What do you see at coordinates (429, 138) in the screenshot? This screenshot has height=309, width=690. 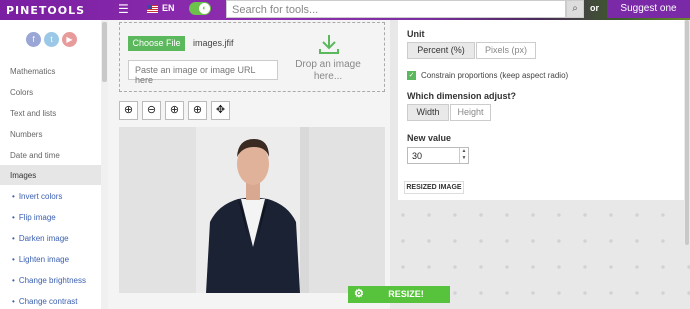 I see `new-value-label: New value` at bounding box center [429, 138].